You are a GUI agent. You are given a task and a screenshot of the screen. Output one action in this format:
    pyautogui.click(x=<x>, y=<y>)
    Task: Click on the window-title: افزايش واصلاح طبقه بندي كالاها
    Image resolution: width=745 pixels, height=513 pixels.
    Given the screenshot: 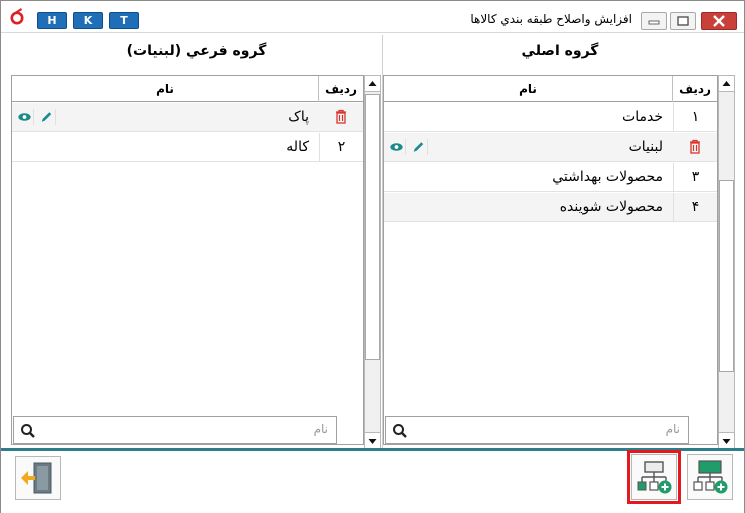 What is the action you would take?
    pyautogui.click(x=551, y=19)
    